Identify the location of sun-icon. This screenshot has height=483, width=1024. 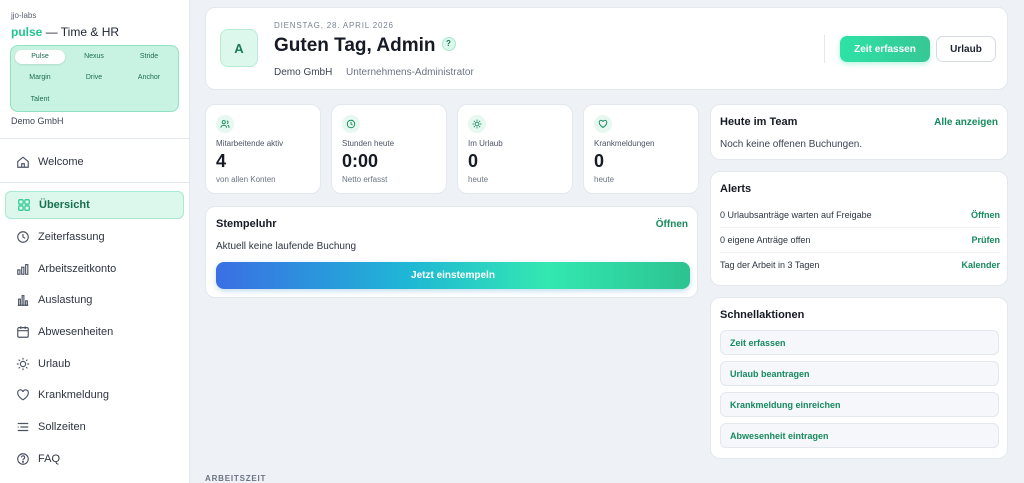
(23, 364).